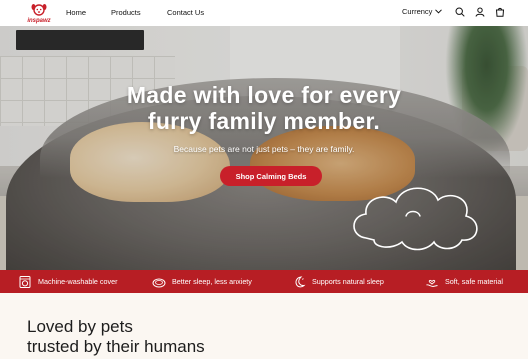  I want to click on feature-item: Machine-washable cover, so click(68, 281).